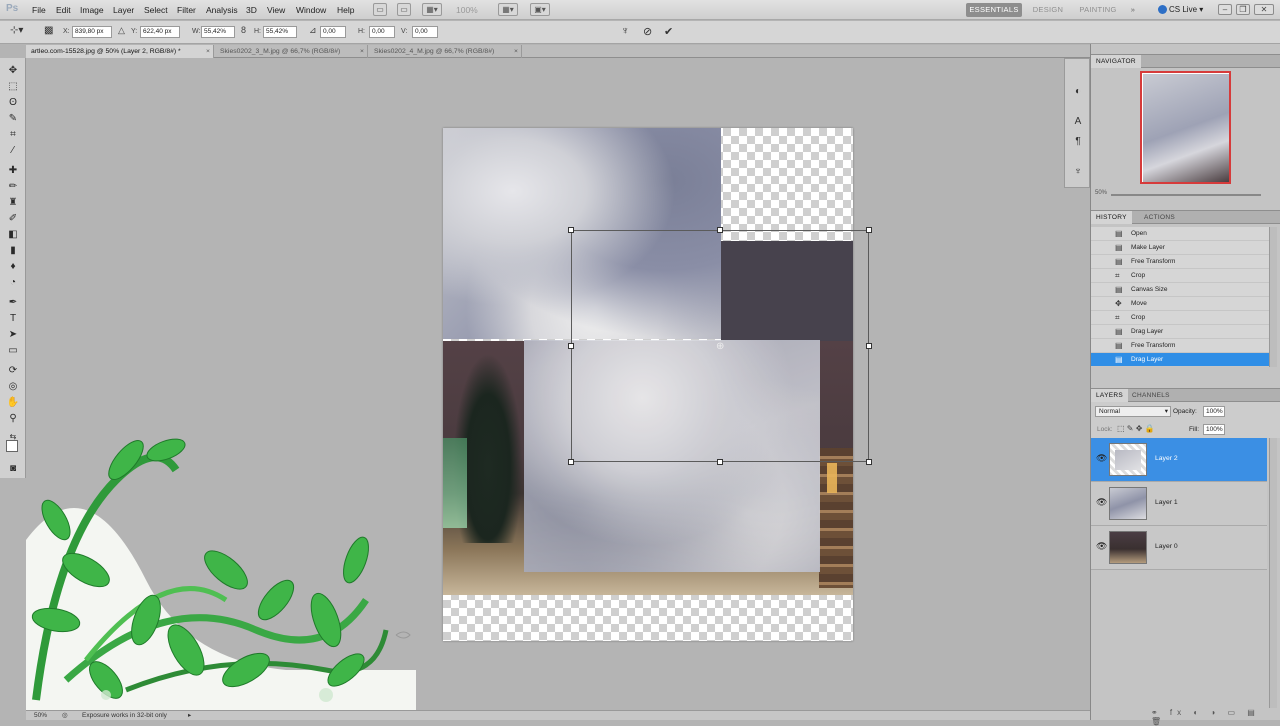 This screenshot has height=726, width=1280. What do you see at coordinates (1151, 395) in the screenshot?
I see `tab-channels: CHANNELS` at bounding box center [1151, 395].